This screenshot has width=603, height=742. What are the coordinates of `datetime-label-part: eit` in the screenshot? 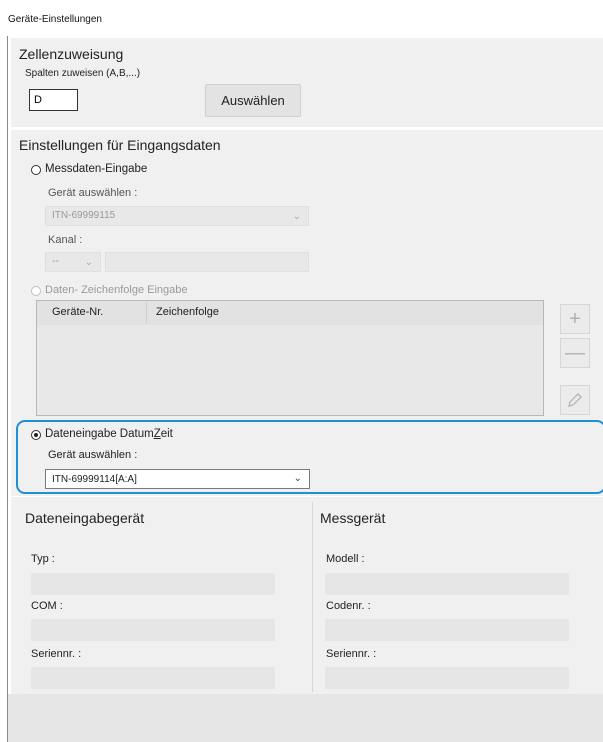 It's located at (166, 434).